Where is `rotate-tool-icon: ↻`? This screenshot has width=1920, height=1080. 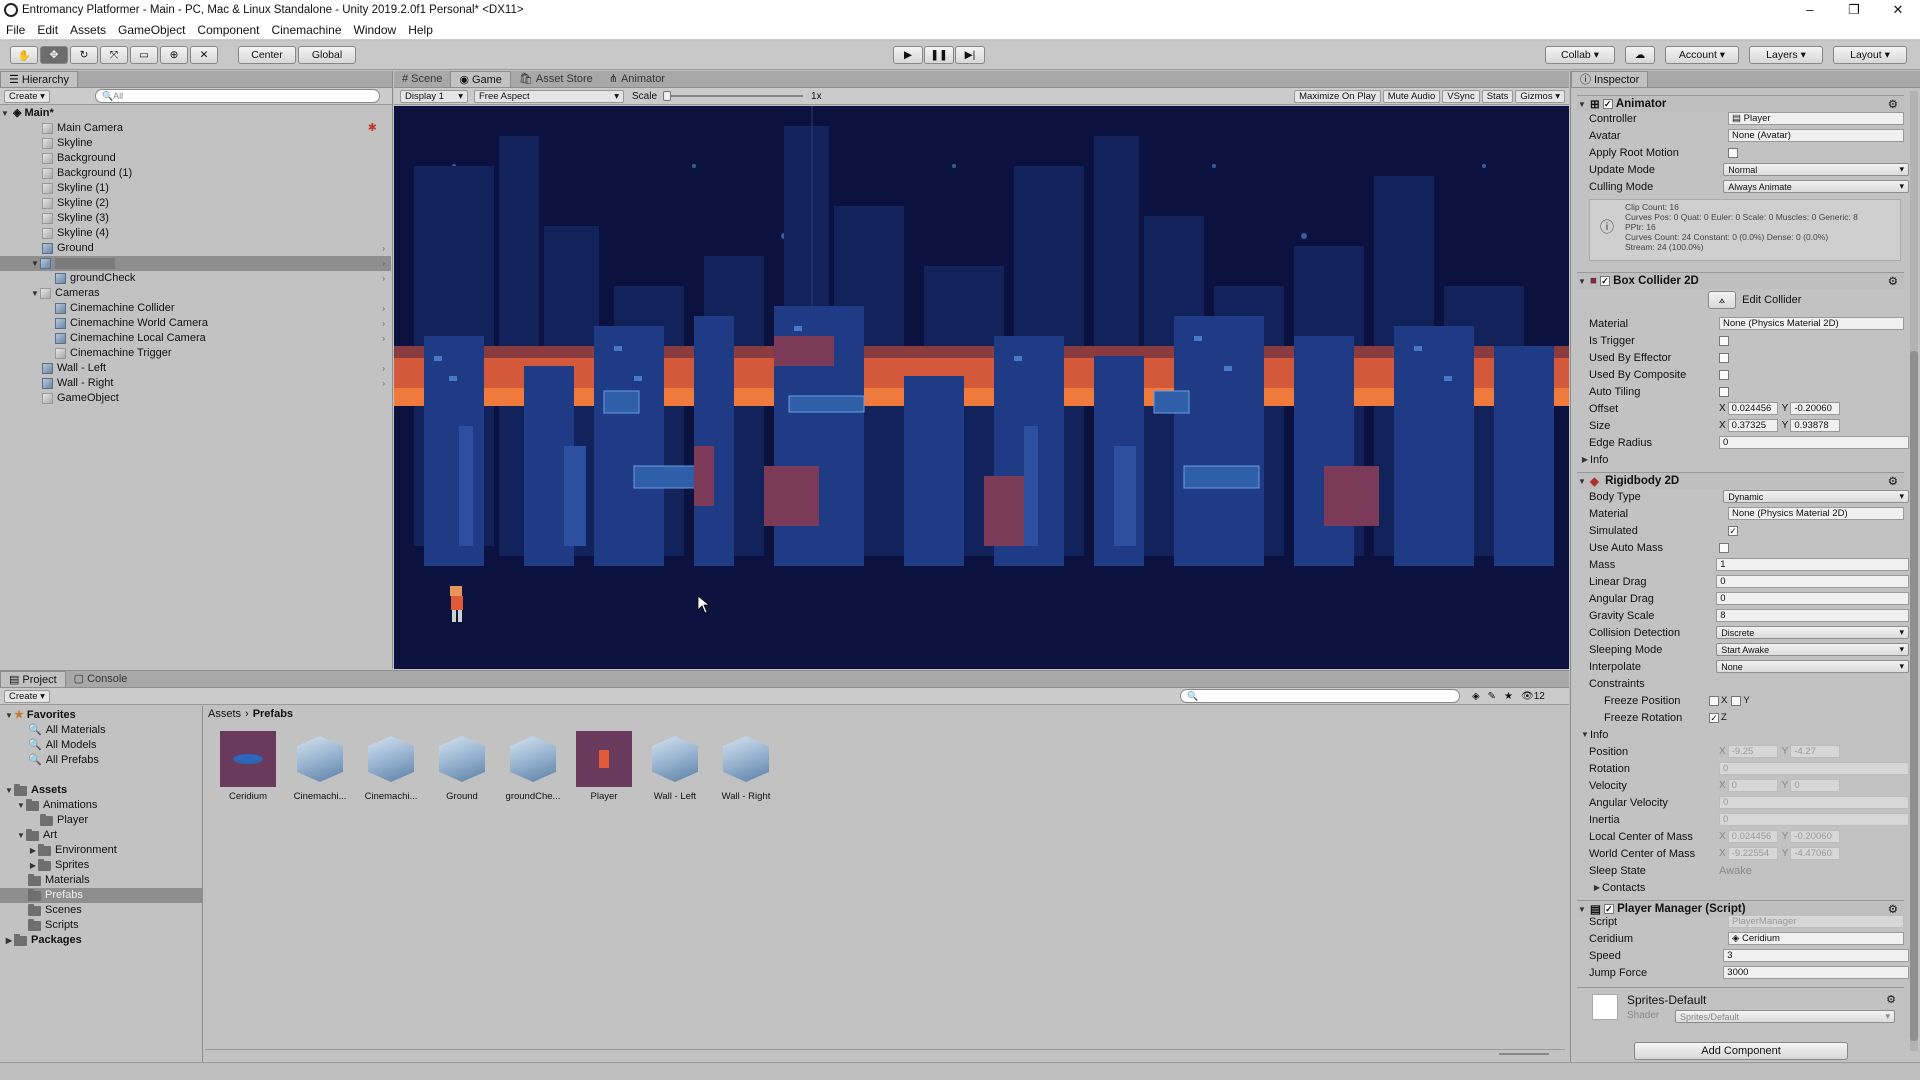
rotate-tool-icon: ↻ is located at coordinates (84, 55).